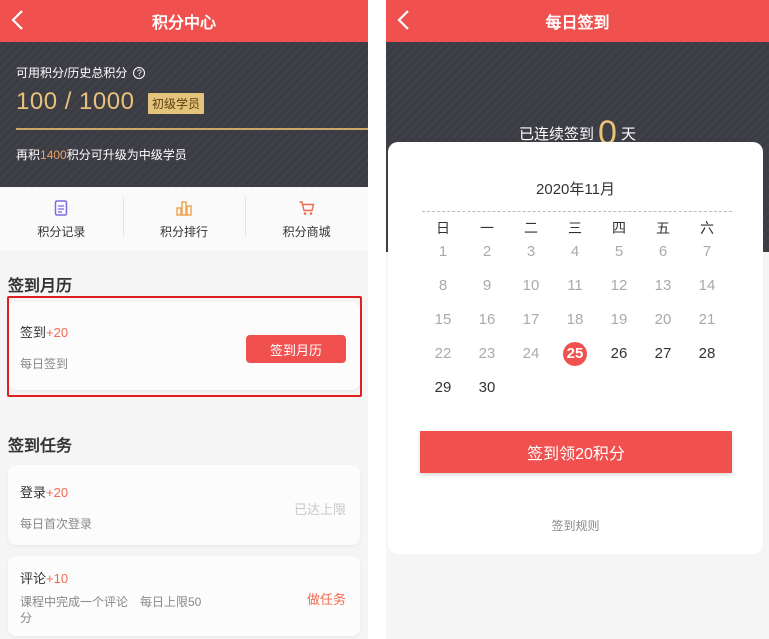 The width and height of the screenshot is (769, 639). What do you see at coordinates (619, 354) in the screenshot?
I see `calendar-day: 26` at bounding box center [619, 354].